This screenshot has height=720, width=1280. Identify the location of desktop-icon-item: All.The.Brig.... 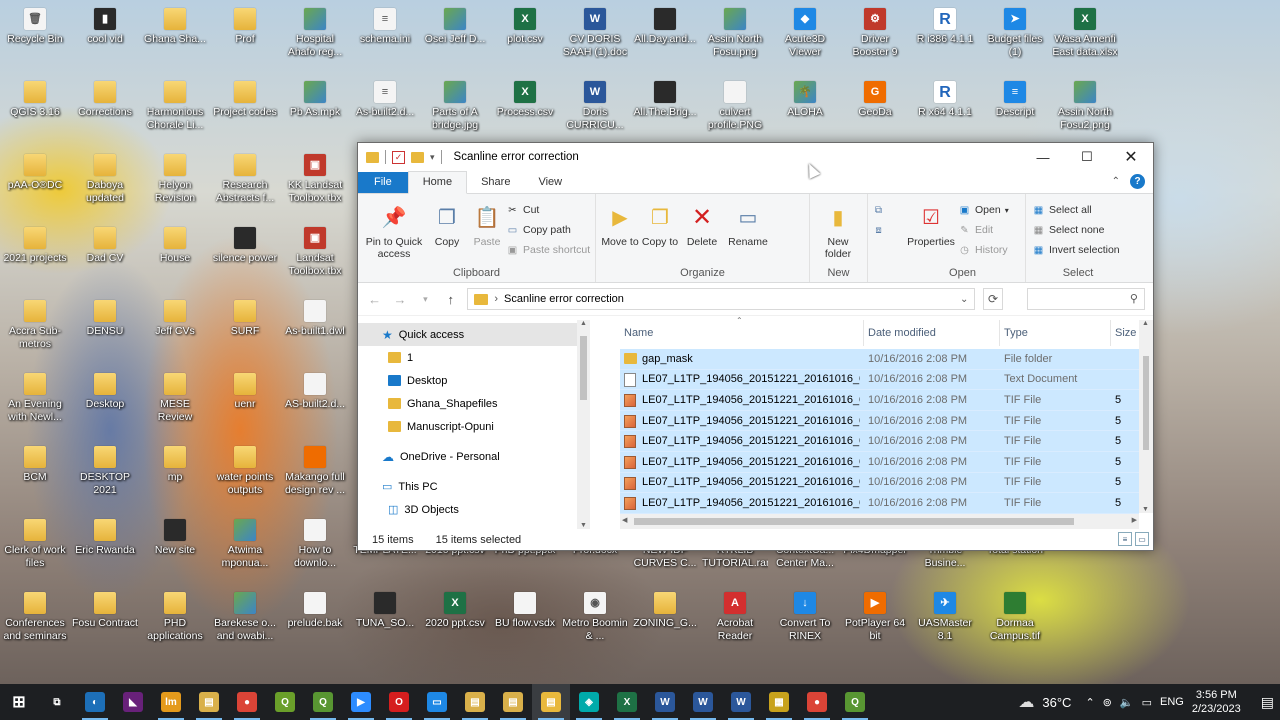
(665, 100).